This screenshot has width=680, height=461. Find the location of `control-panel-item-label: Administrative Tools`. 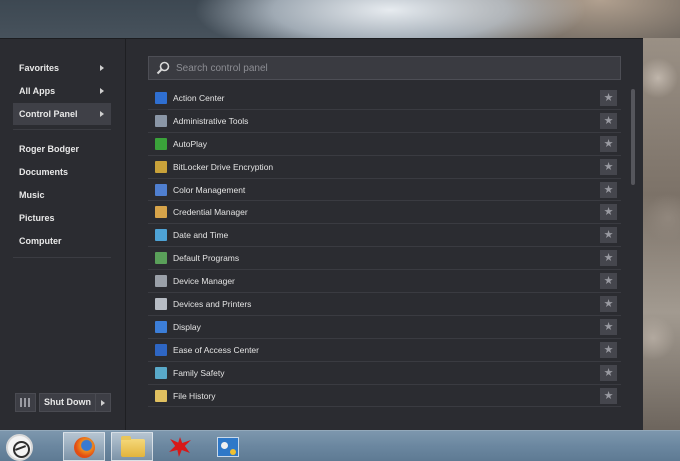

control-panel-item-label: Administrative Tools is located at coordinates (211, 120).